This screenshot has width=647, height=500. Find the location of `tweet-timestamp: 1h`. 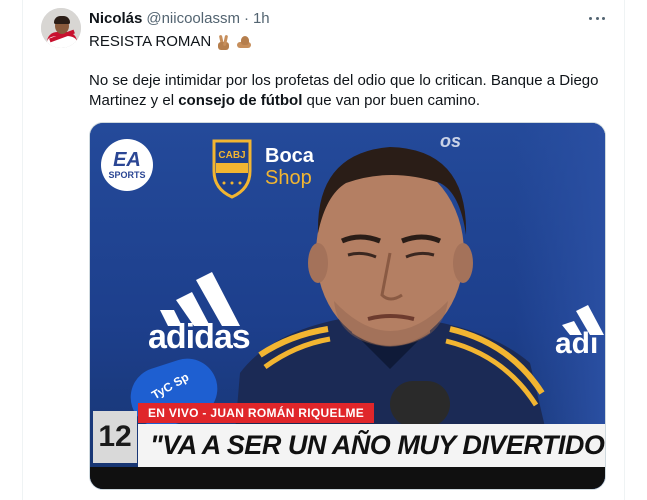

tweet-timestamp: 1h is located at coordinates (261, 18).